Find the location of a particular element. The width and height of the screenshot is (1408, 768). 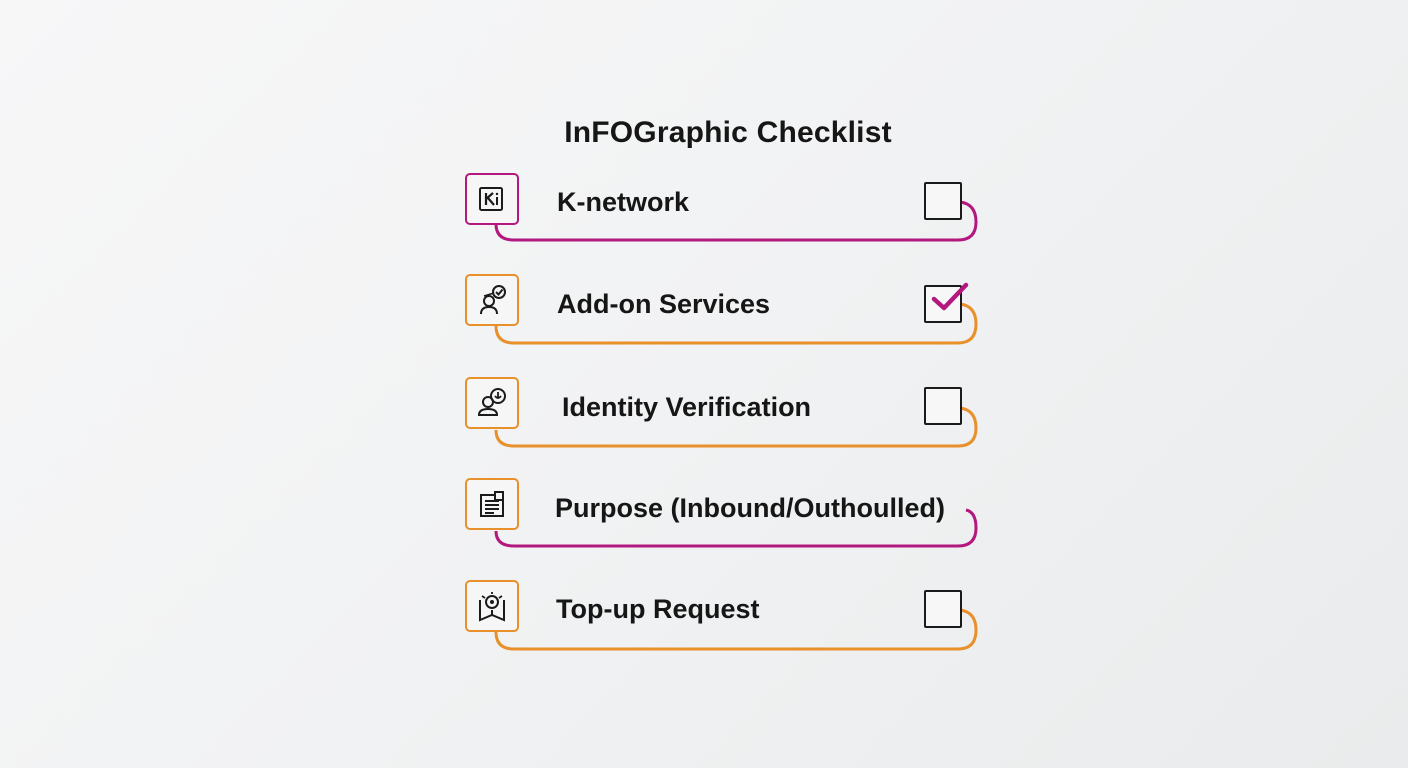

user-check-icon is located at coordinates (493, 300).